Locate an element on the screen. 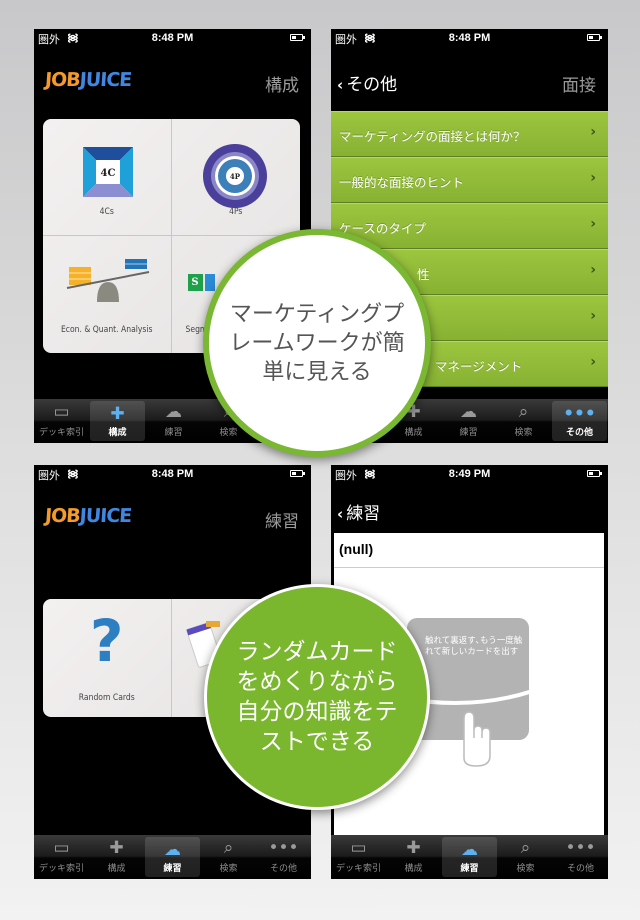 The height and width of the screenshot is (920, 640). list-item: 一般的な面接のヒント › is located at coordinates (469, 180).